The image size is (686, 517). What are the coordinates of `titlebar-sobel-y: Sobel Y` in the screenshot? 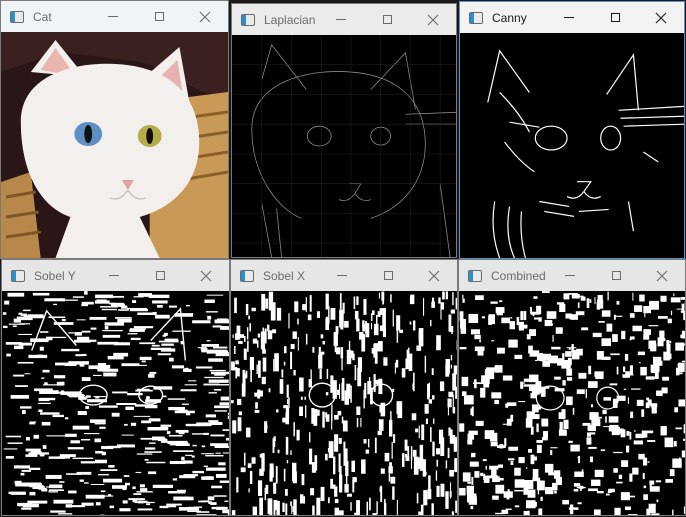 It's located at (115, 275).